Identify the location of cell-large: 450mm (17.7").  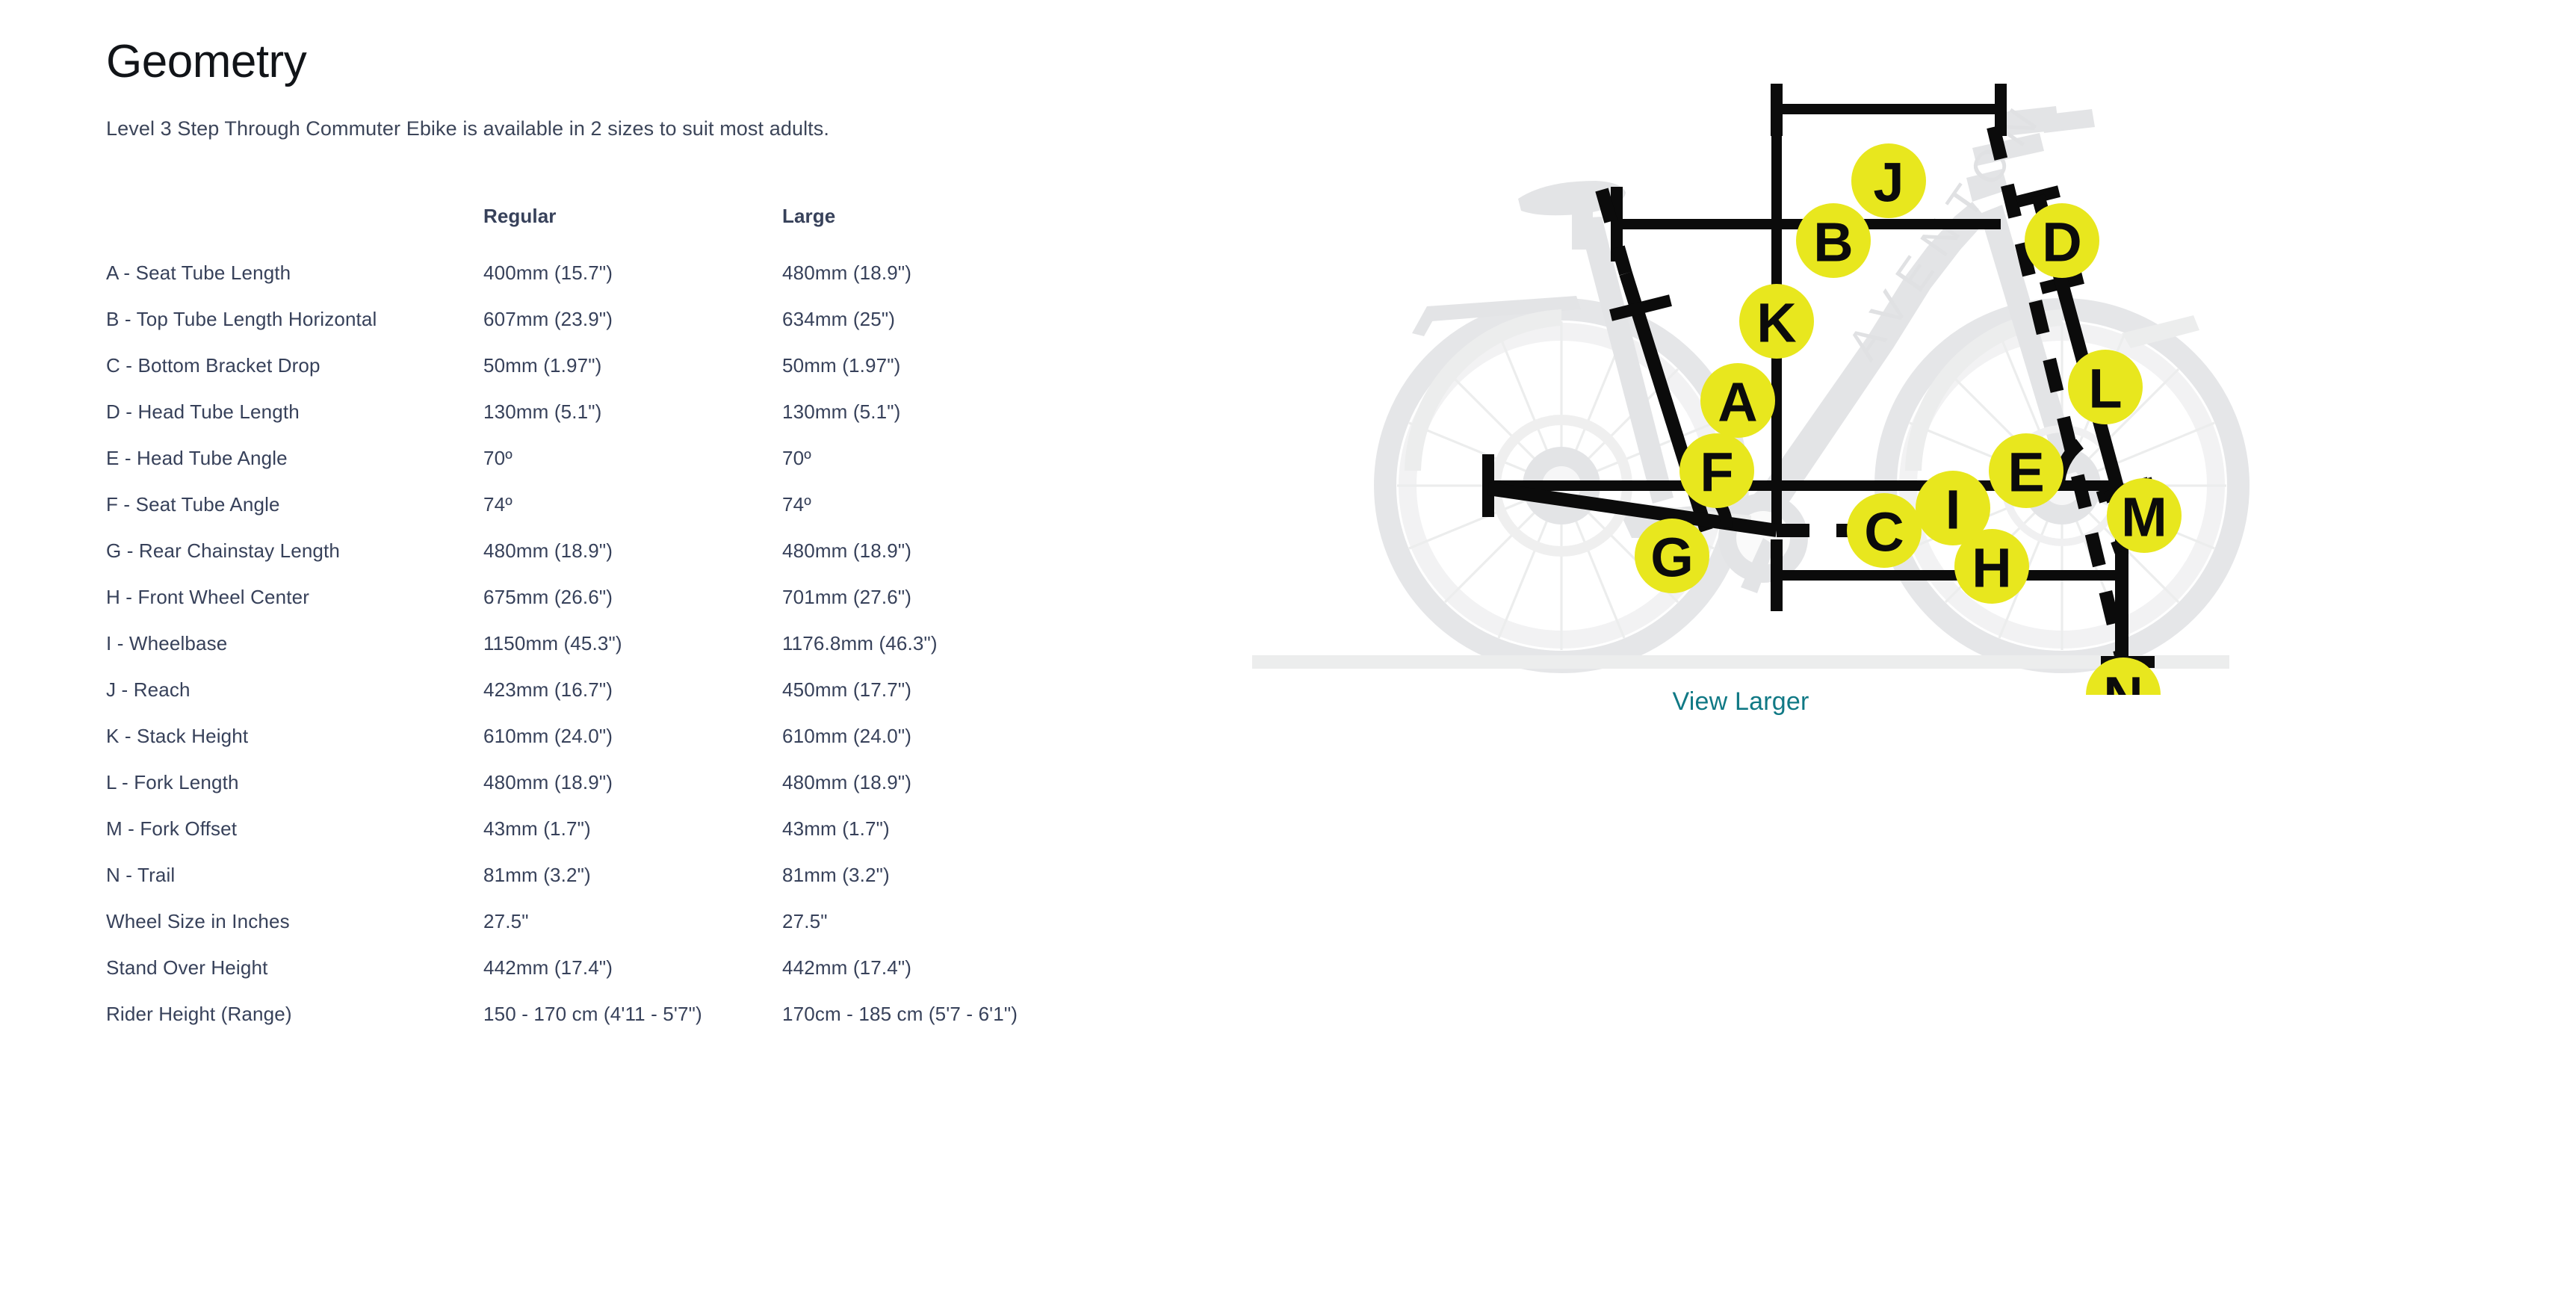
(847, 690).